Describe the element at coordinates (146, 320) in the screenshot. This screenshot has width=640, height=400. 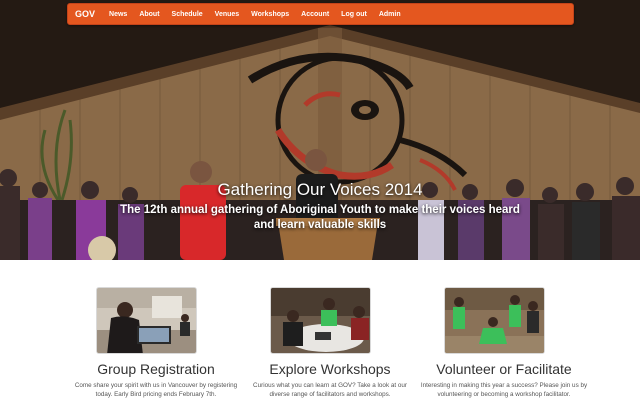
I see `group-registration-image` at that location.